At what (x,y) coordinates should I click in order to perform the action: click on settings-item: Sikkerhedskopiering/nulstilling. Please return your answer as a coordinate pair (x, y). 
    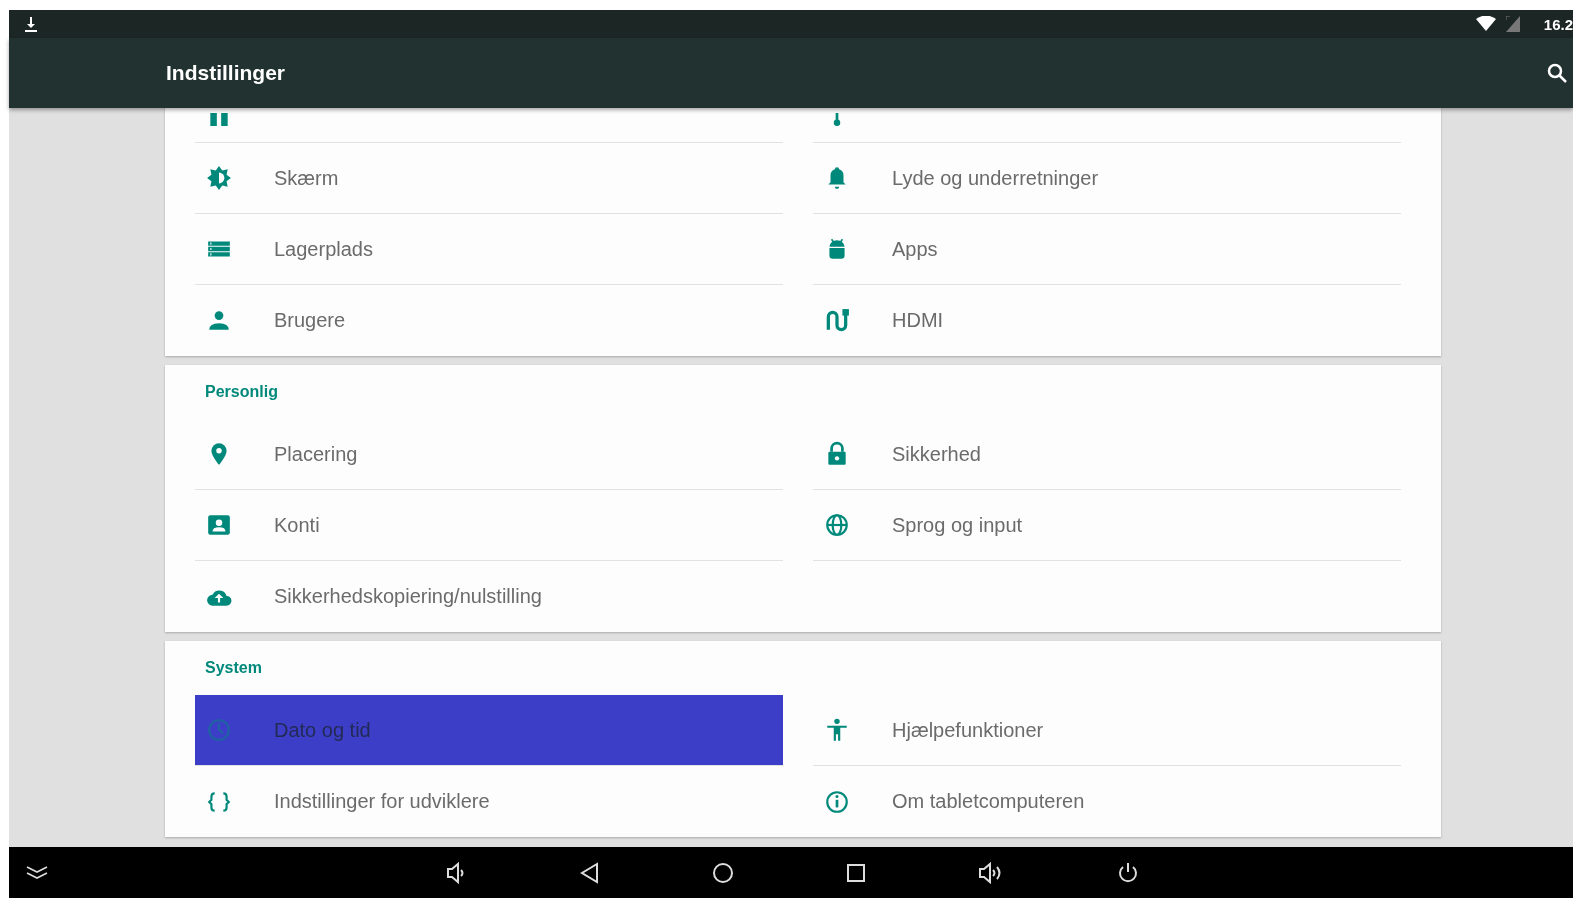
    Looking at the image, I should click on (489, 596).